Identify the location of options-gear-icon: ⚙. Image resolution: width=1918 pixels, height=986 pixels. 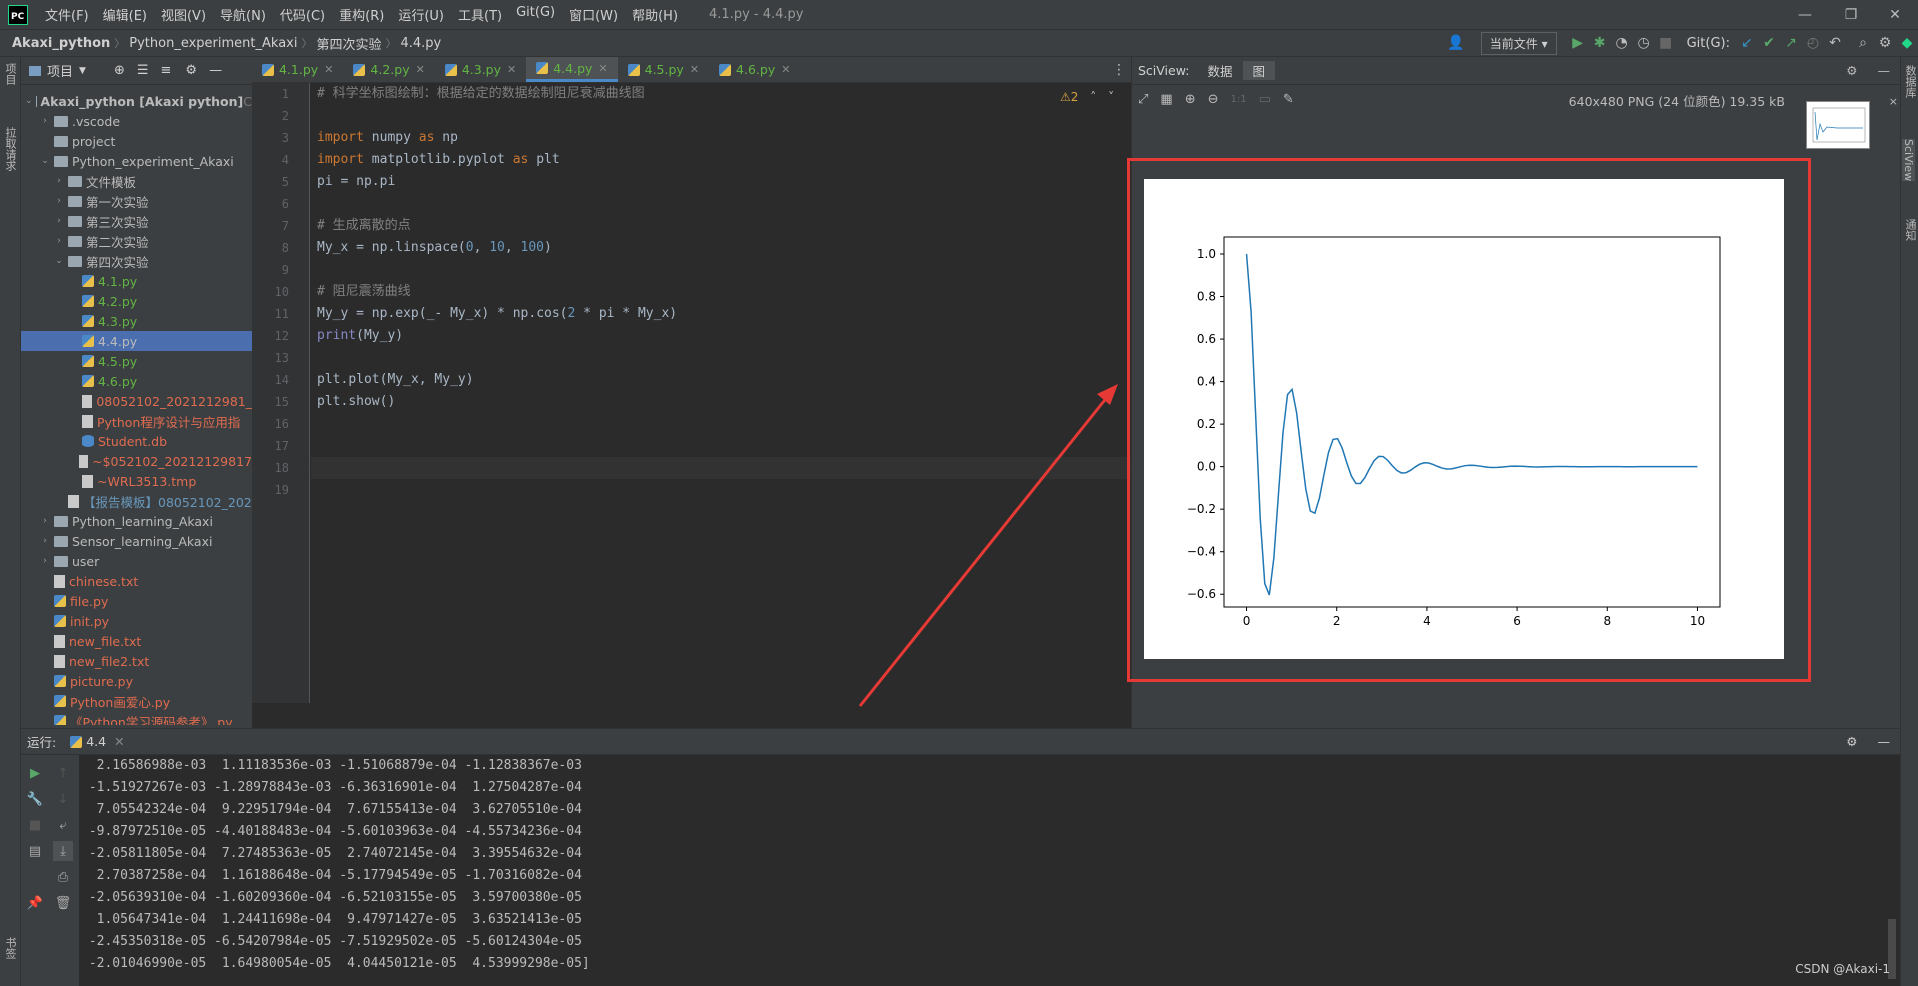
(191, 70).